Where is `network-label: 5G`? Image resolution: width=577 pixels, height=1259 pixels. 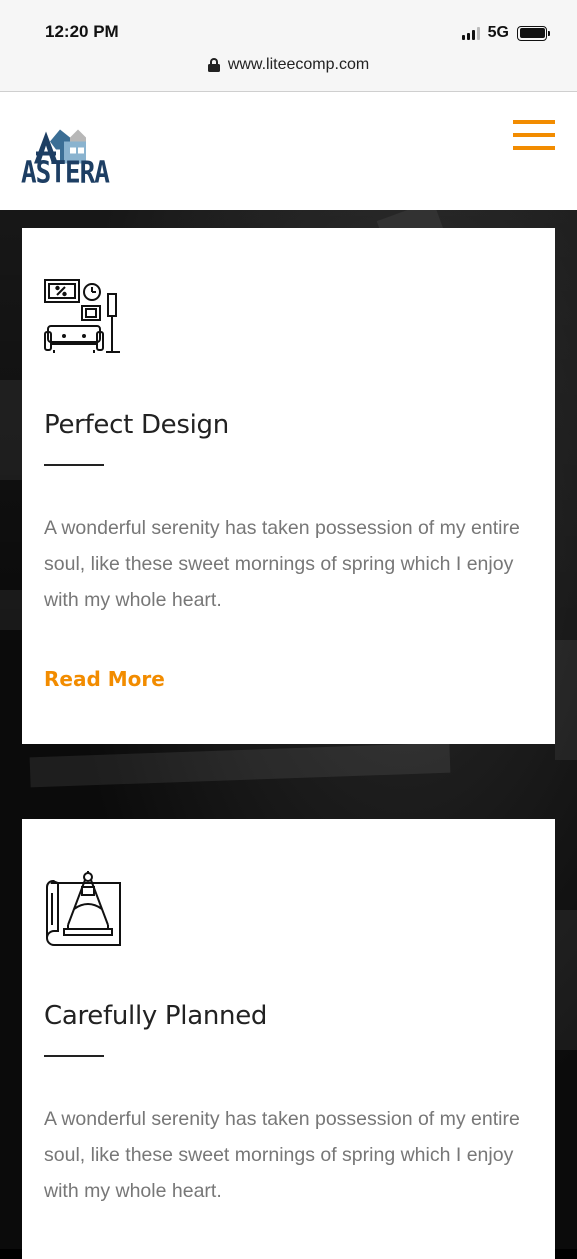 network-label: 5G is located at coordinates (498, 32).